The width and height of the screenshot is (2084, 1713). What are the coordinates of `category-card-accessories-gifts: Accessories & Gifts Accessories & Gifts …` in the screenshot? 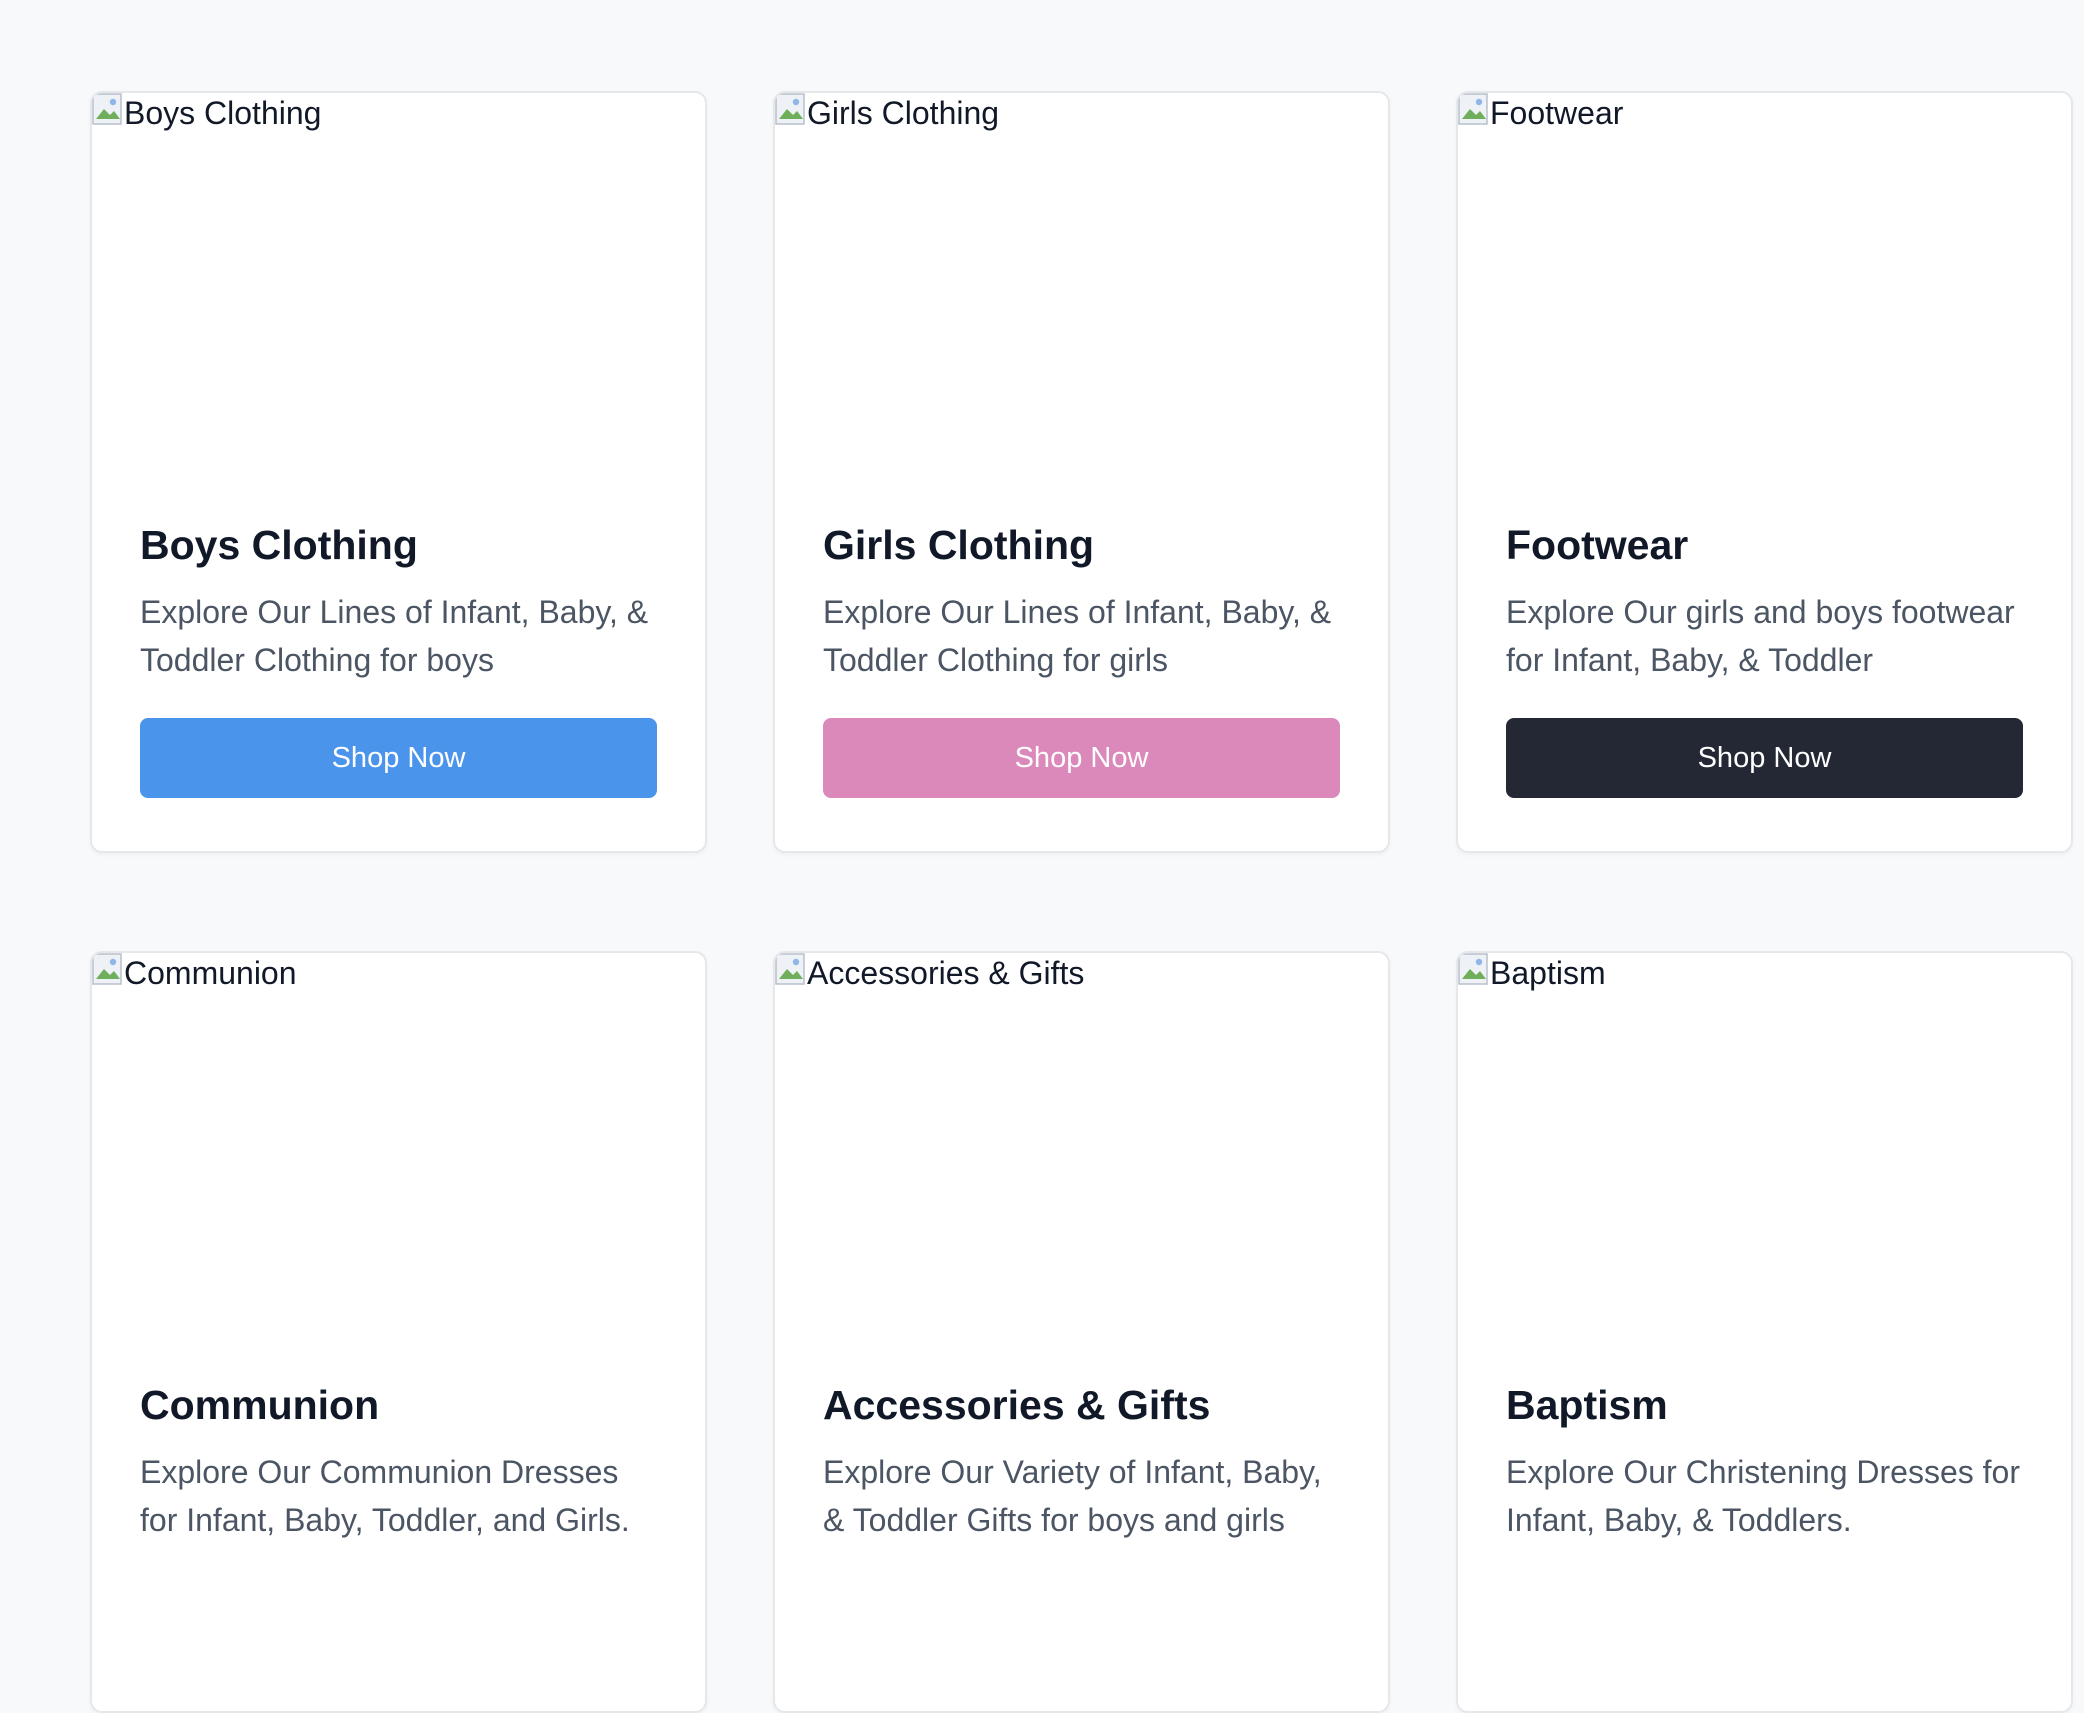 It's located at (1081, 1332).